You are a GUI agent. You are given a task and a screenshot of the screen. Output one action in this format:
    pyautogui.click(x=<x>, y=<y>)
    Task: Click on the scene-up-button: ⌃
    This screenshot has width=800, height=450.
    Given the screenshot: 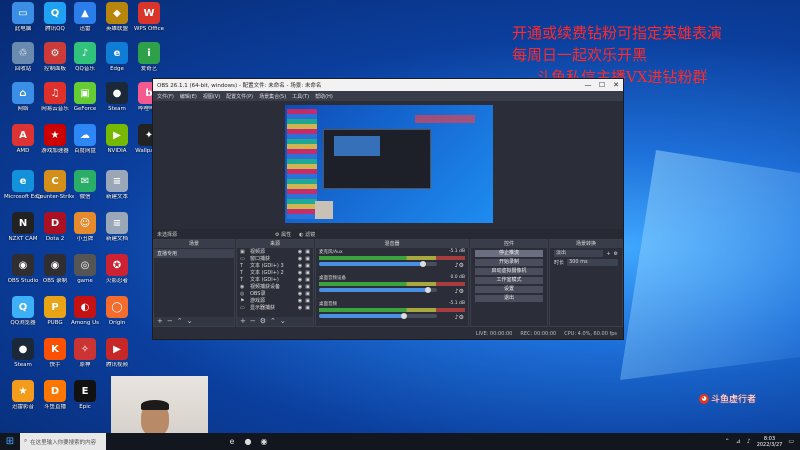 What is the action you would take?
    pyautogui.click(x=180, y=321)
    